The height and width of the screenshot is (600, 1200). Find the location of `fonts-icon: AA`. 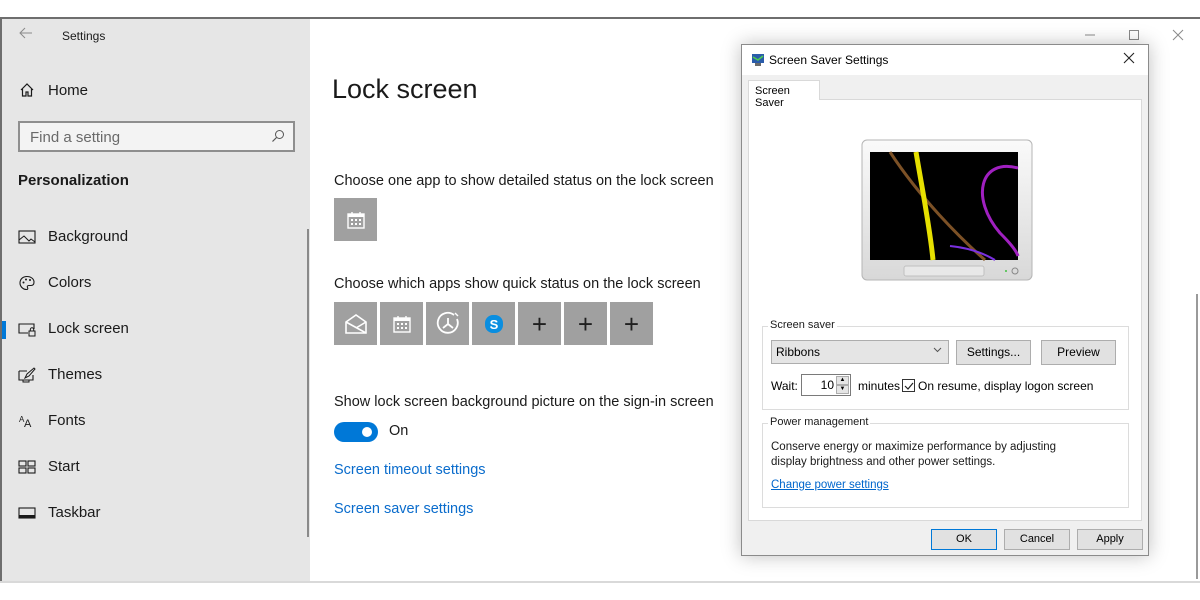

fonts-icon: AA is located at coordinates (25, 422).